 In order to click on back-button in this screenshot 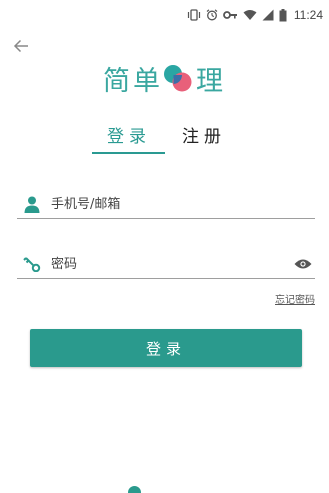, I will do `click(21, 46)`.